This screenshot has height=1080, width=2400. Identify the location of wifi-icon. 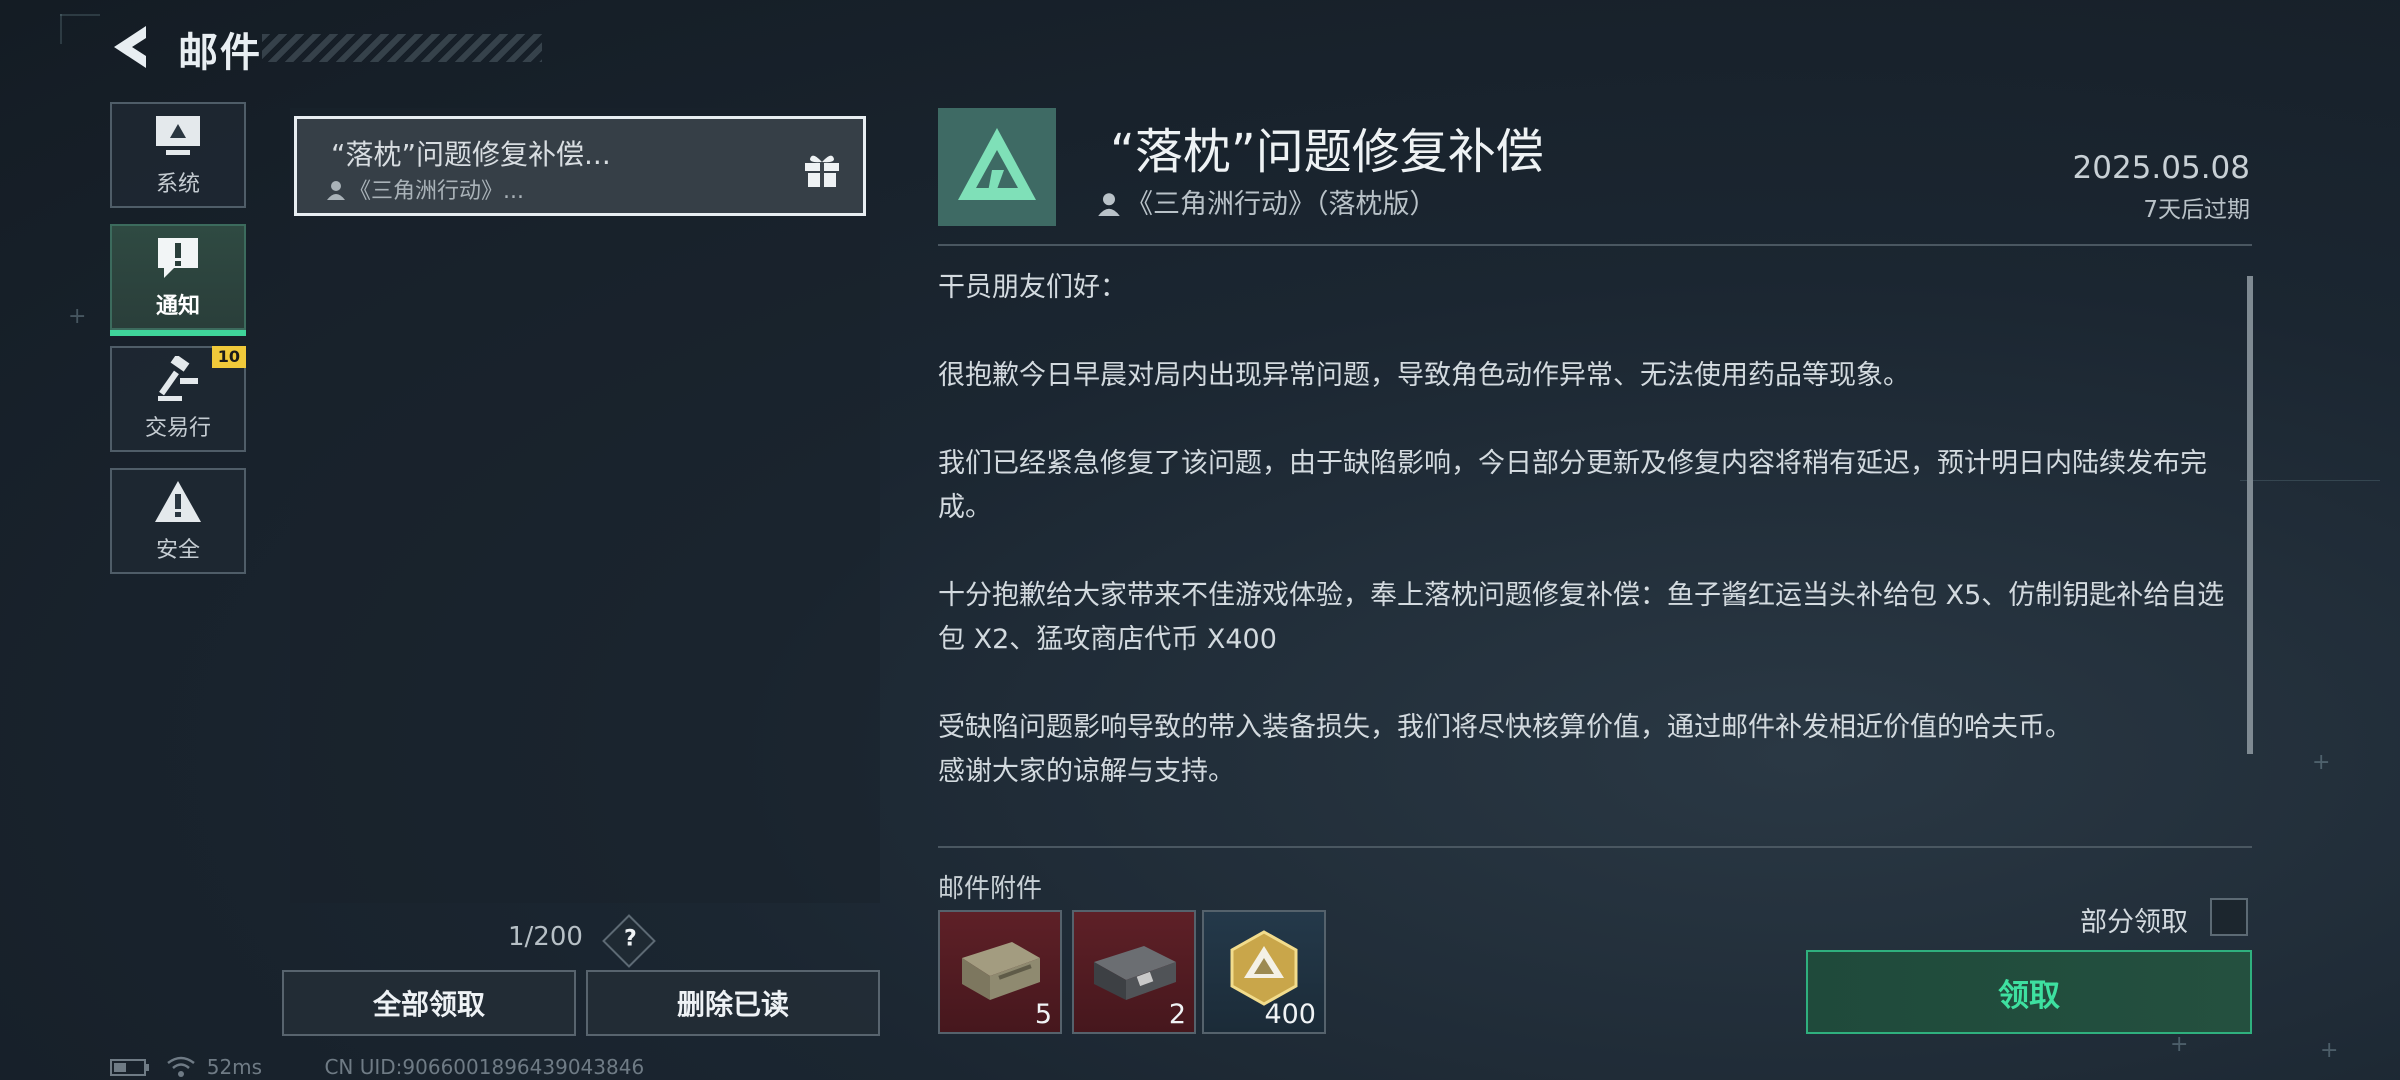
(181, 1066).